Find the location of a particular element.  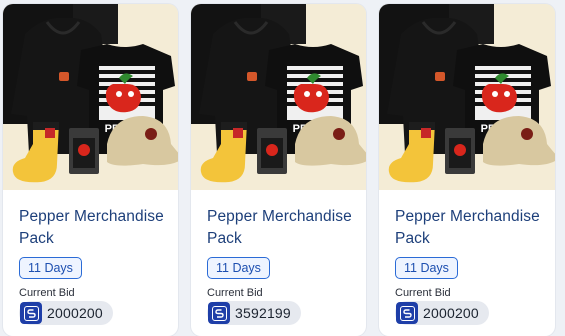

current-bid-pill: 3592199 is located at coordinates (254, 313).